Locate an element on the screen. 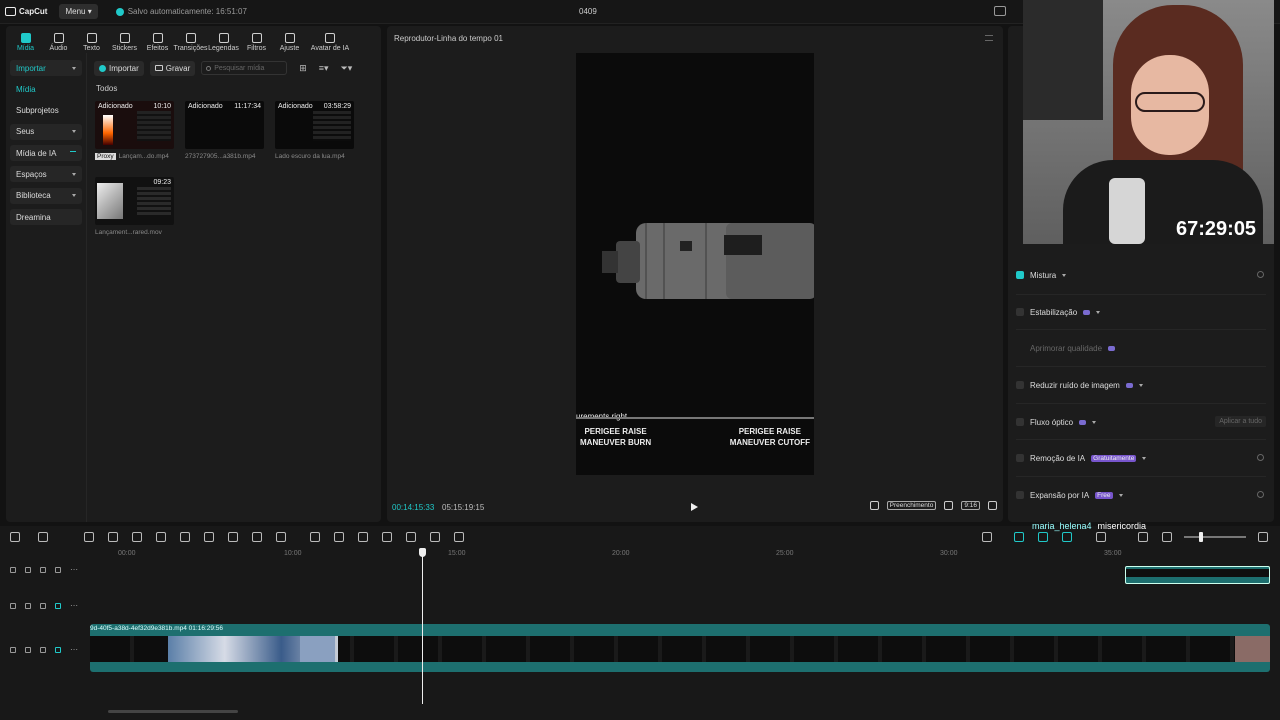  tab-ai-avatar: Avatar de IA is located at coordinates (330, 39).